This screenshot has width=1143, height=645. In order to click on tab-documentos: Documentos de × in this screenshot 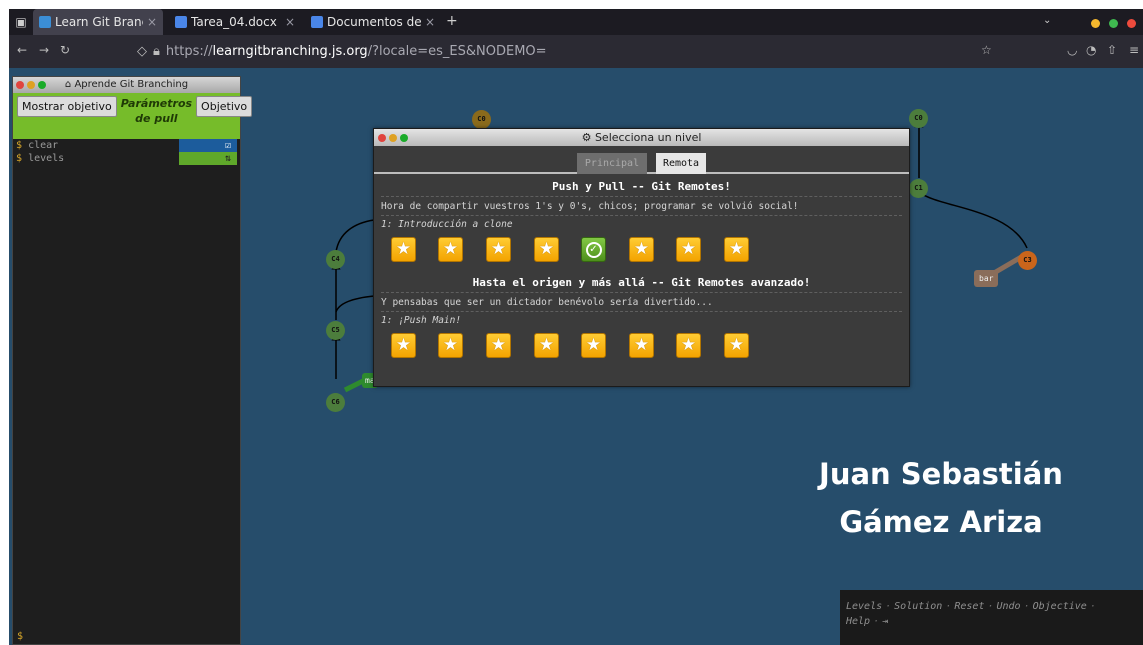, I will do `click(373, 22)`.